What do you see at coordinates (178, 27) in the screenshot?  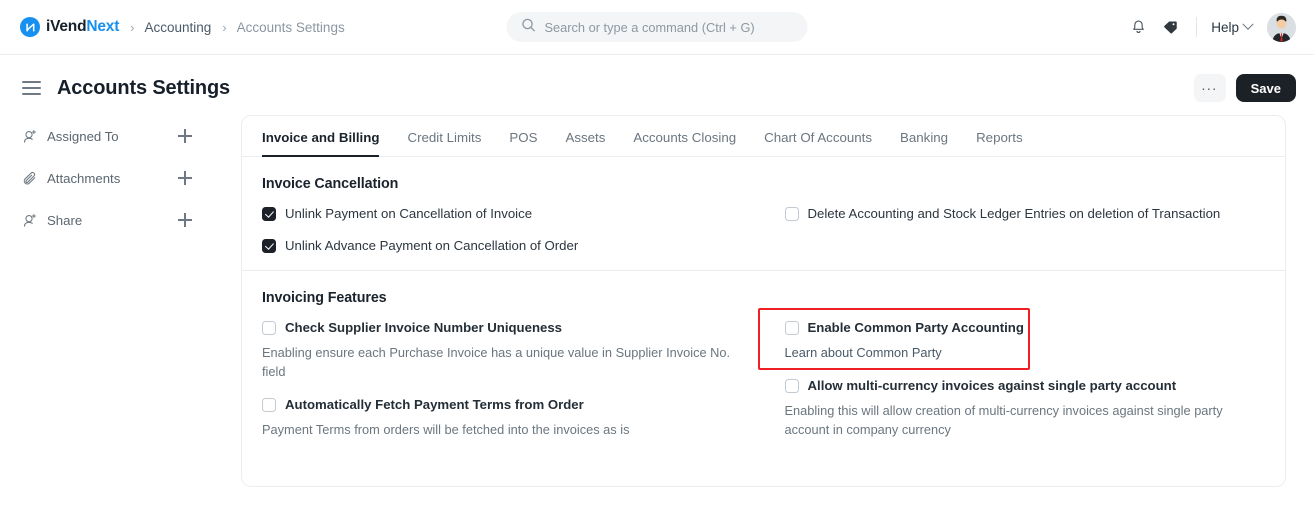 I see `breadcrumb-accounting: Accounting` at bounding box center [178, 27].